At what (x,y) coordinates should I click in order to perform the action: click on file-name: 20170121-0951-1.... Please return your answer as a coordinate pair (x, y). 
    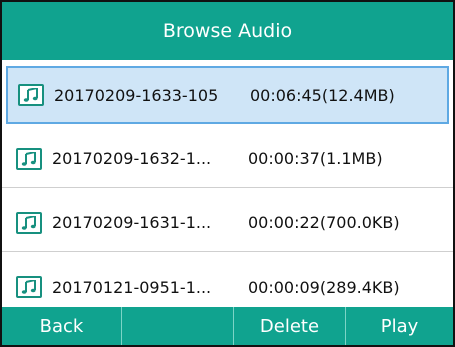
    Looking at the image, I should click on (132, 287).